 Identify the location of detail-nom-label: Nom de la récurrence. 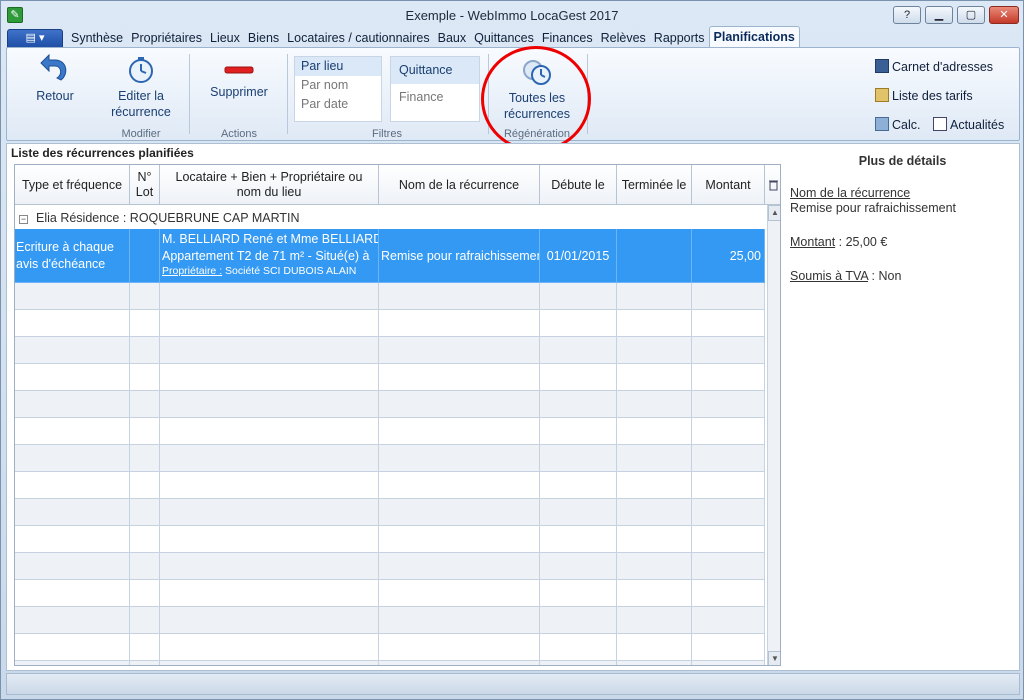
(902, 193).